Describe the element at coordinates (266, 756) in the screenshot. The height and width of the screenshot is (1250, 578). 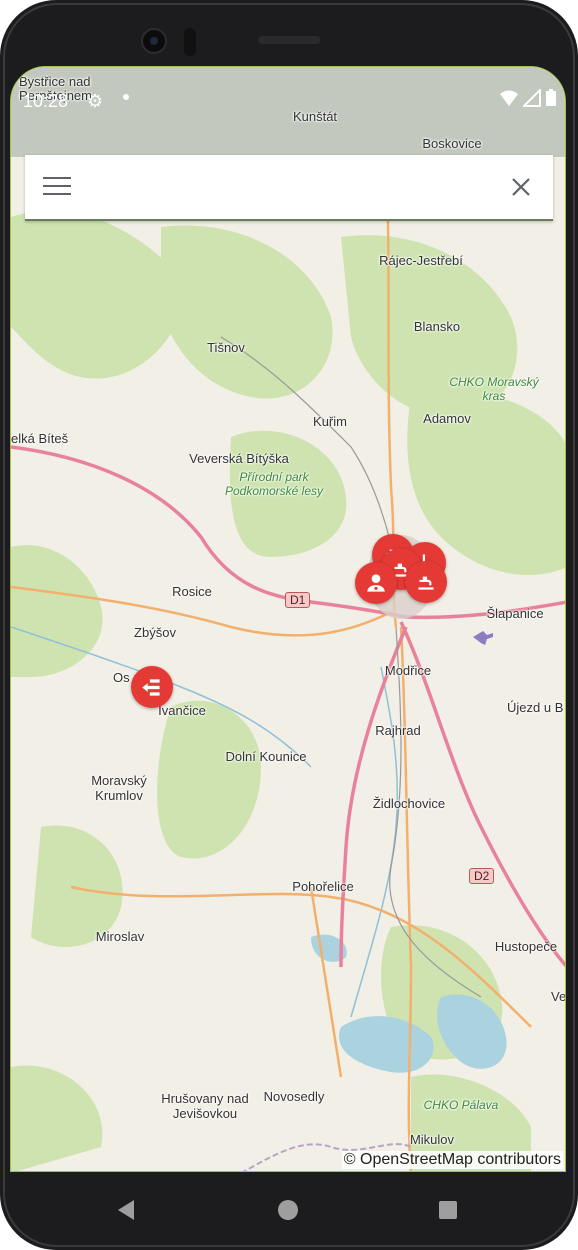
I see `place-label-dolni-kounice: Dolní Kounice` at that location.